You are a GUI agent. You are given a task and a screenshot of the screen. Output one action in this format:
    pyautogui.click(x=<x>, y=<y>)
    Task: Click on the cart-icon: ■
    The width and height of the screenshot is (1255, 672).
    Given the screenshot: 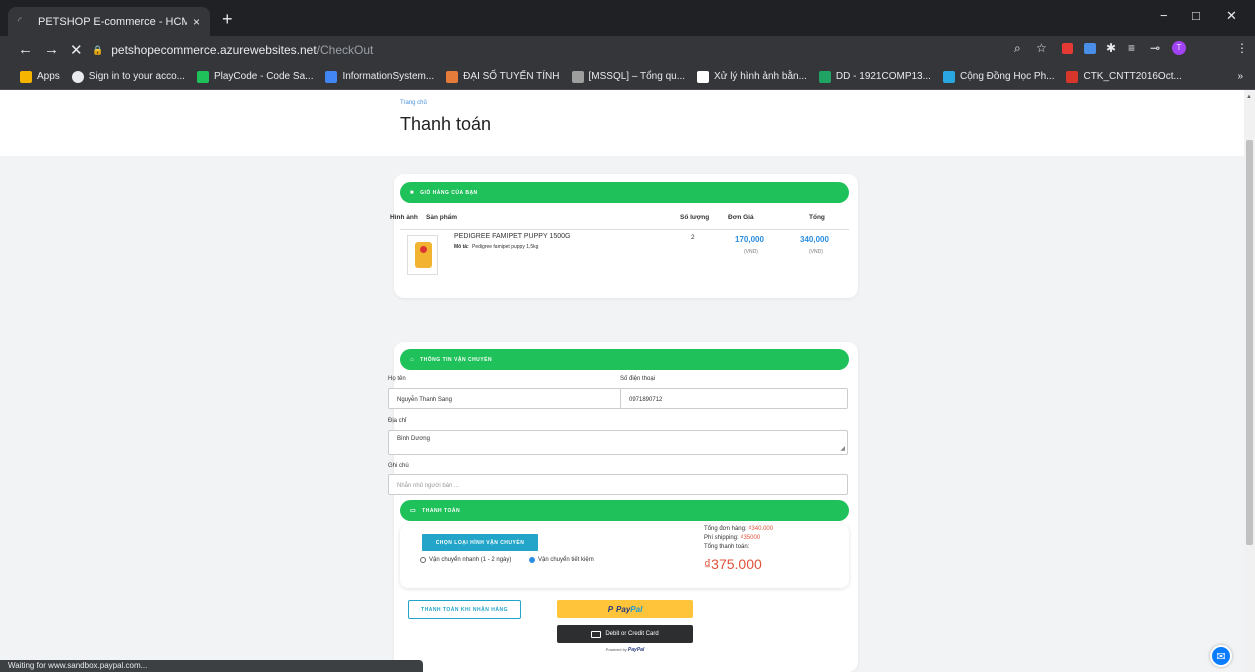 What is the action you would take?
    pyautogui.click(x=412, y=192)
    